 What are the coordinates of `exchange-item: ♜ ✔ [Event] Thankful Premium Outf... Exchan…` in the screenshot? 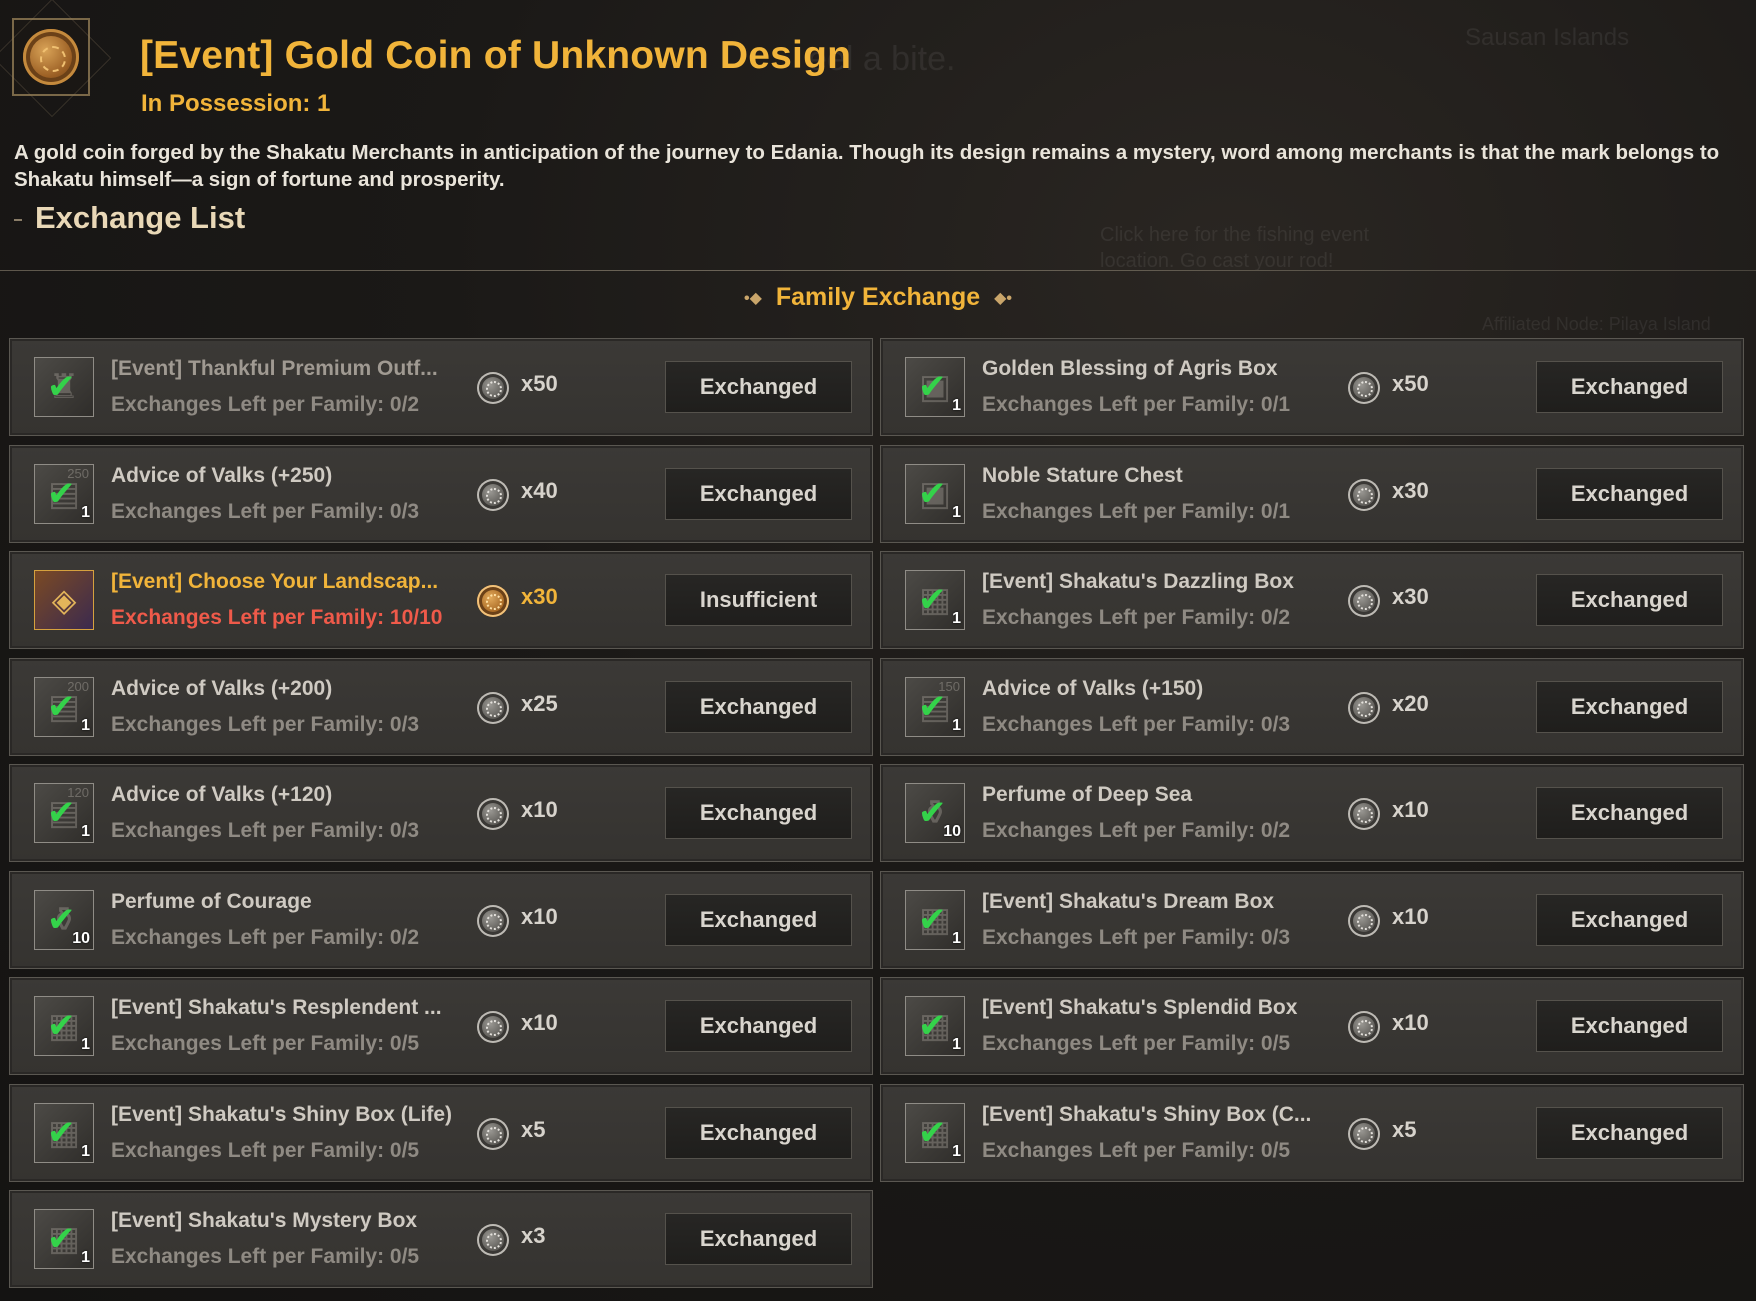 It's located at (441, 387).